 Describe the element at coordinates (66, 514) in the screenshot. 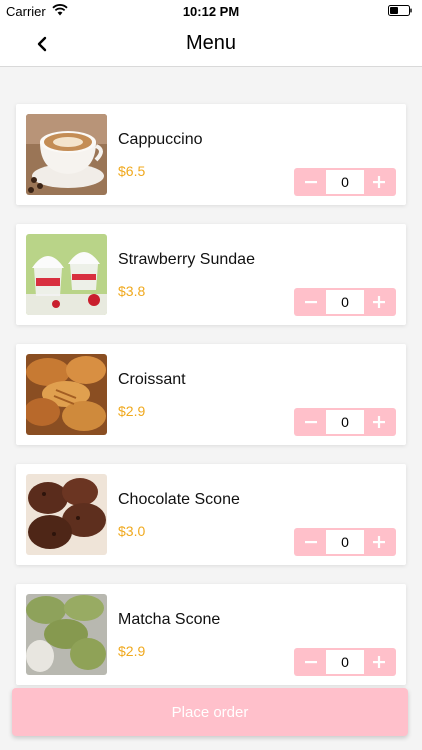

I see `item-image-chocolate-scone` at that location.